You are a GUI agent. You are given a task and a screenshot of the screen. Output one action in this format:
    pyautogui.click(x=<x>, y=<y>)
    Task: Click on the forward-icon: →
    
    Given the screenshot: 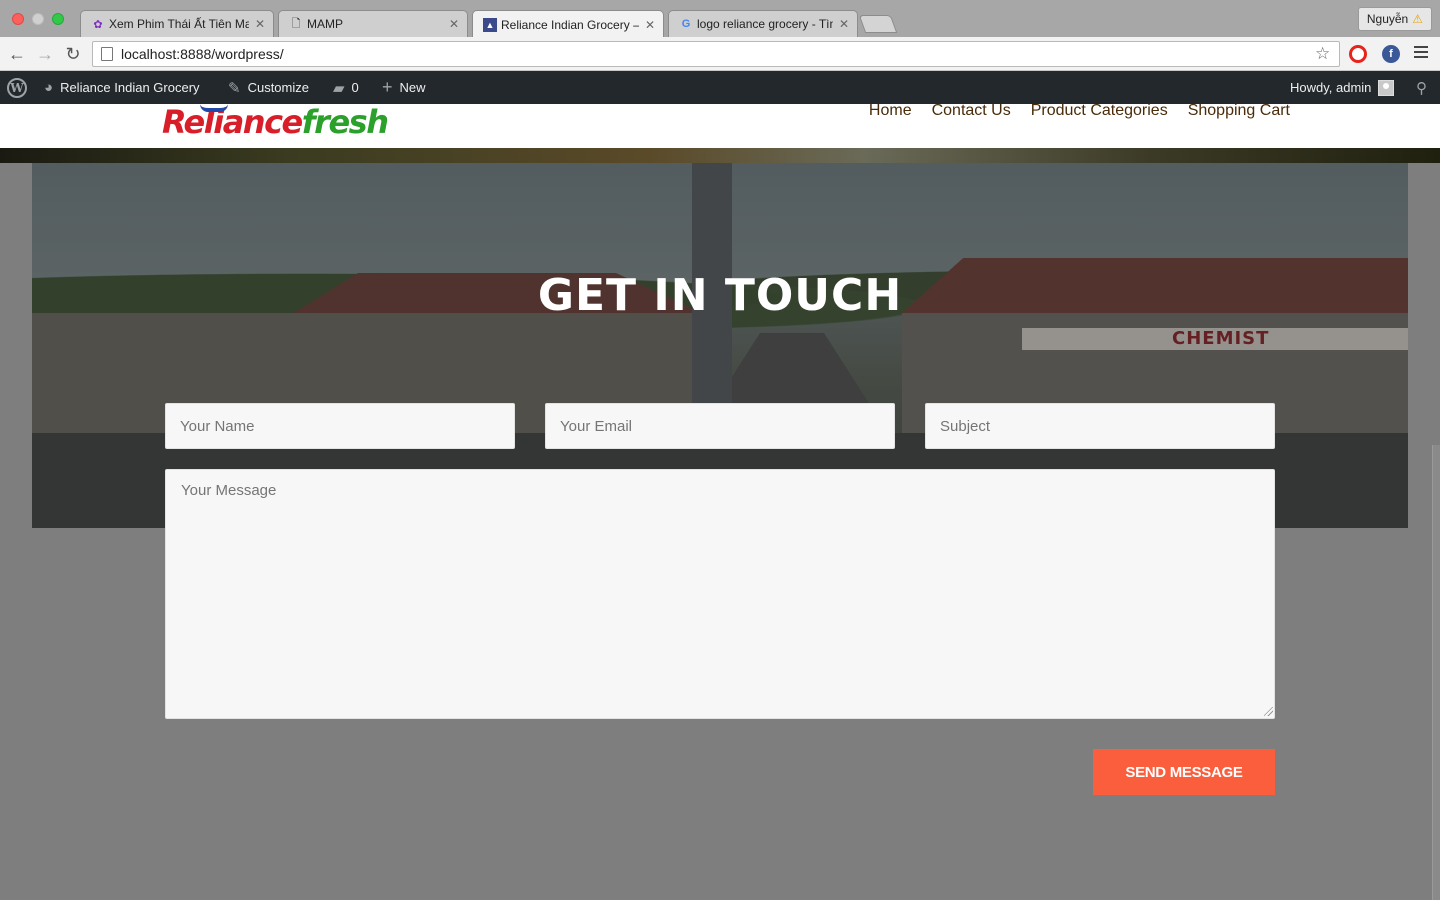 What is the action you would take?
    pyautogui.click(x=45, y=54)
    